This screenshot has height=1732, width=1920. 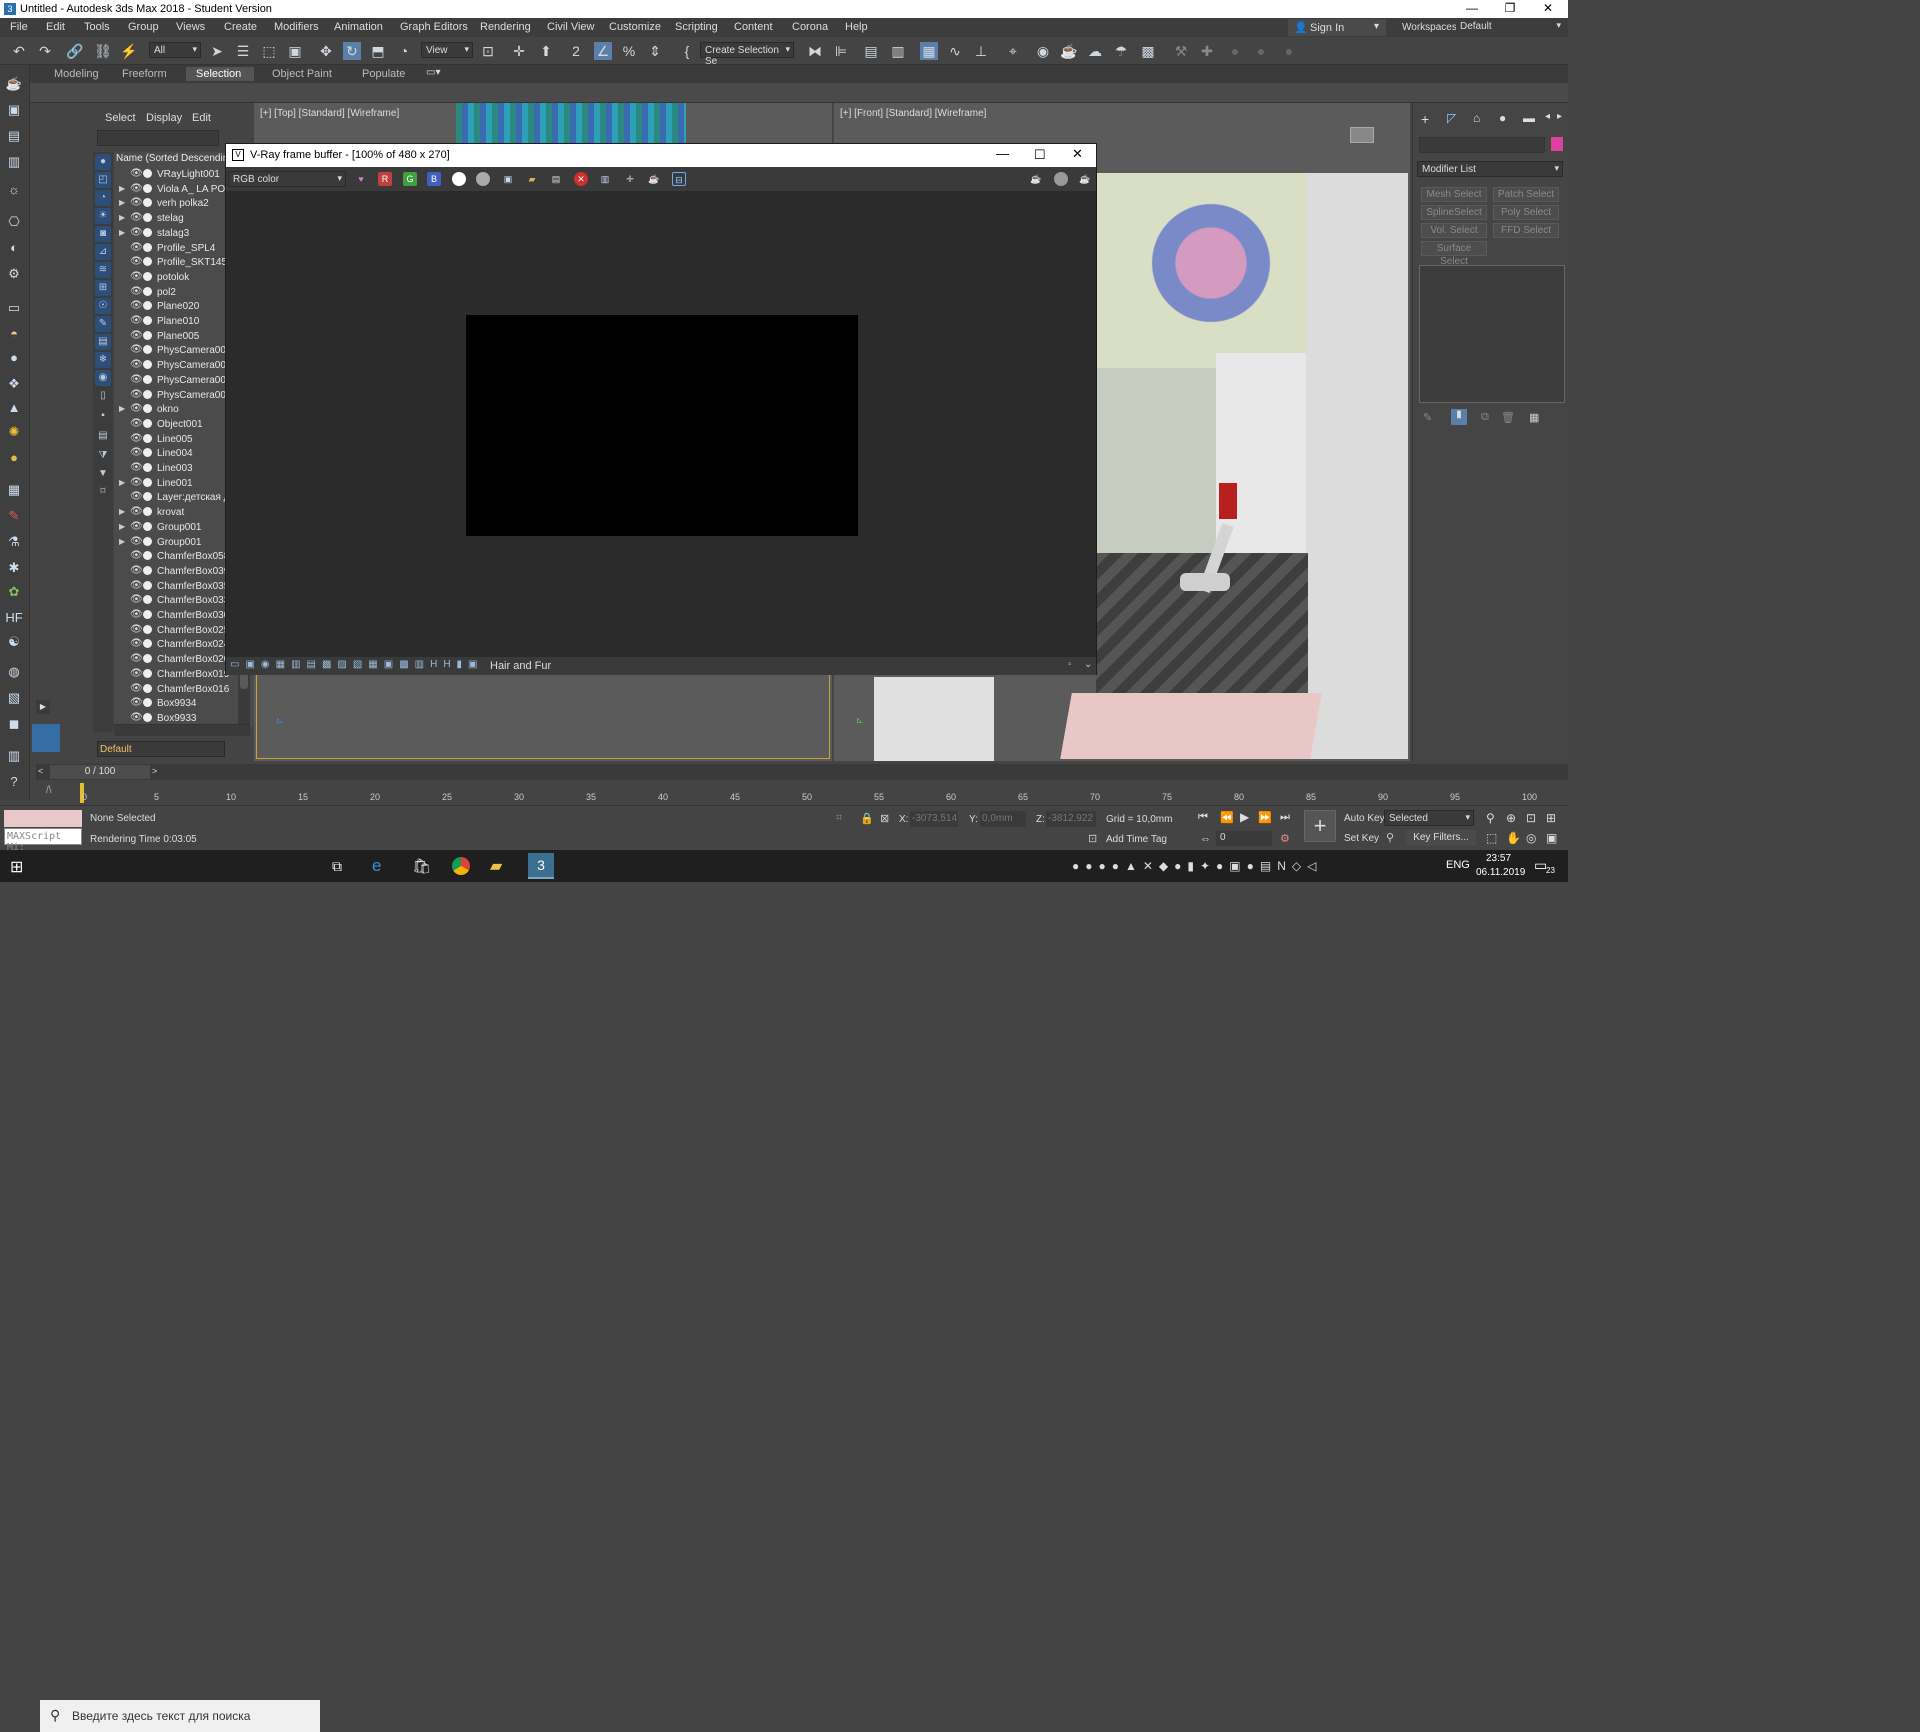 I want to click on percent-snap-icon: %, so click(x=629, y=51).